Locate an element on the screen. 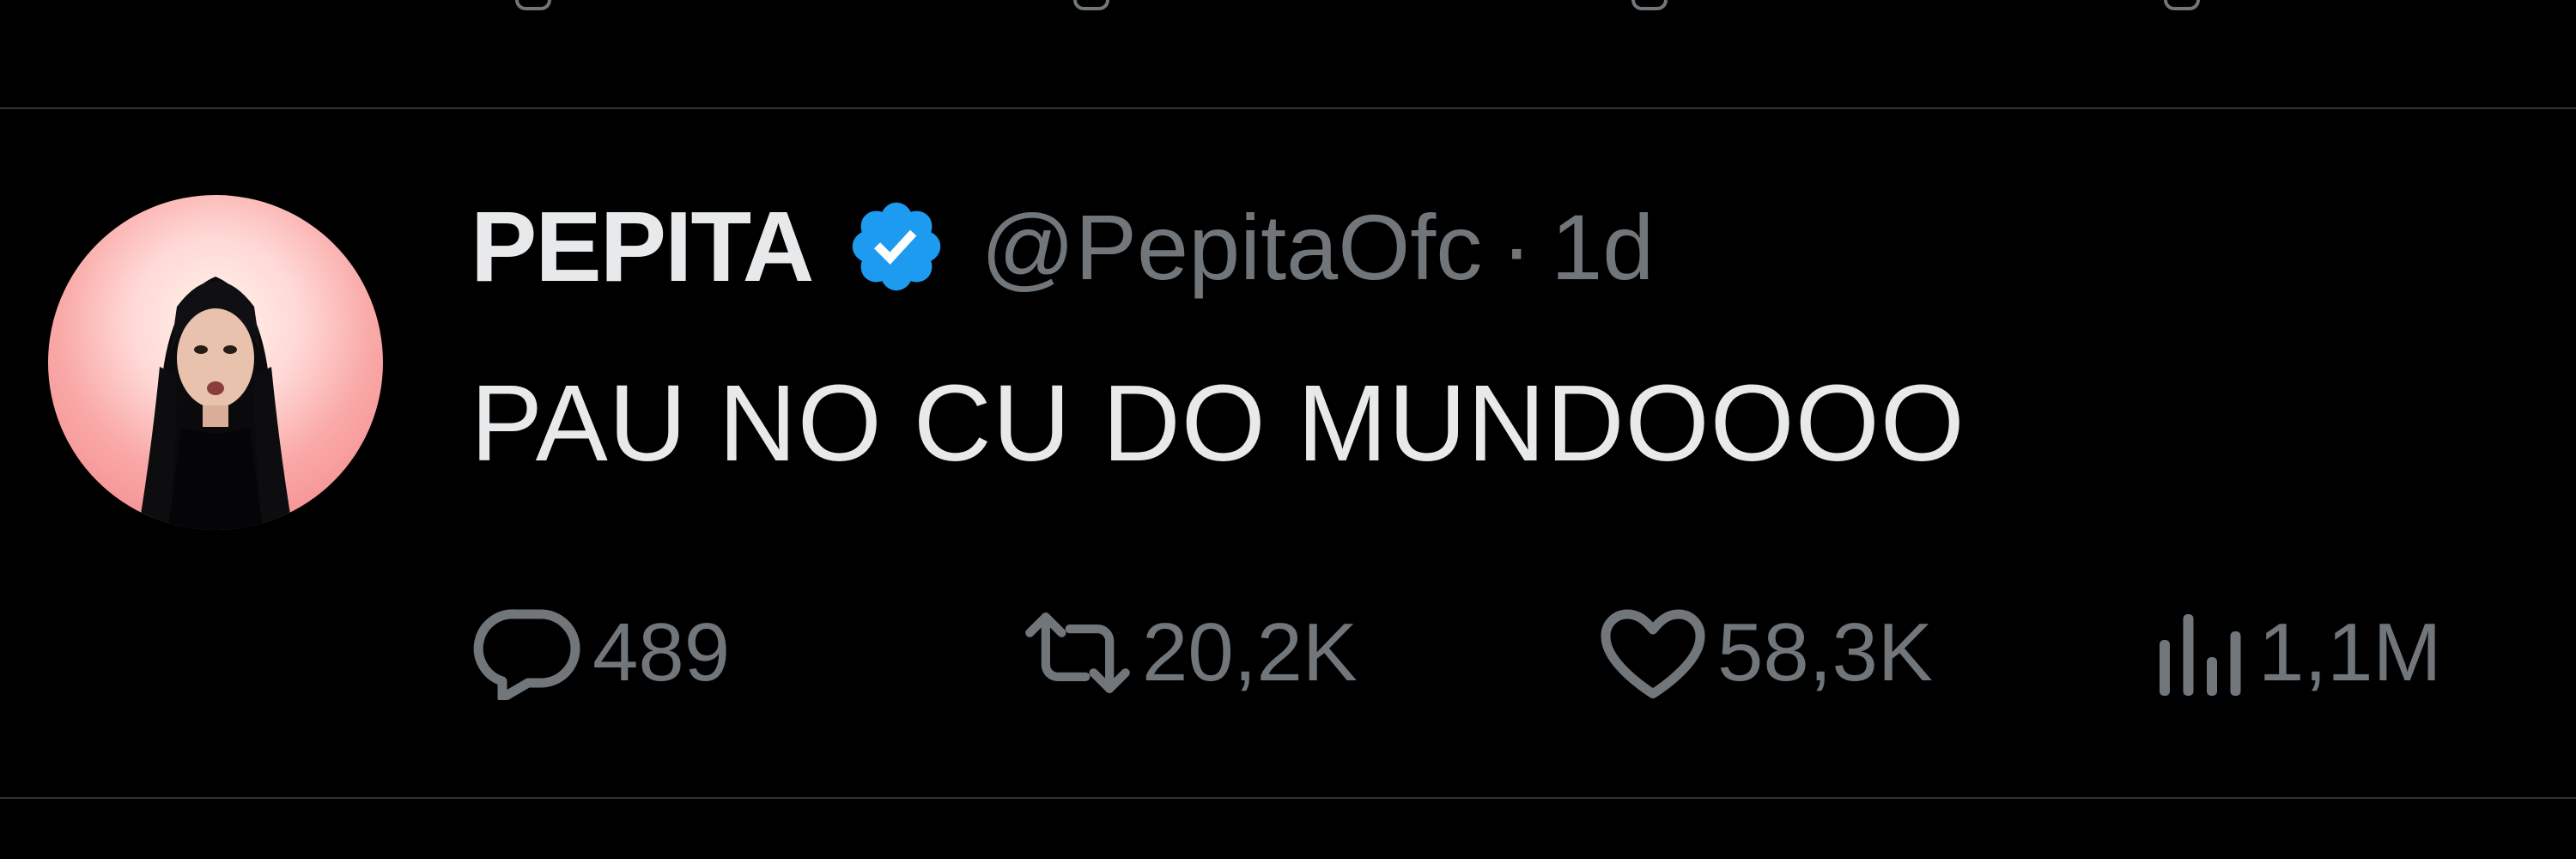  avatar-image is located at coordinates (215, 403).